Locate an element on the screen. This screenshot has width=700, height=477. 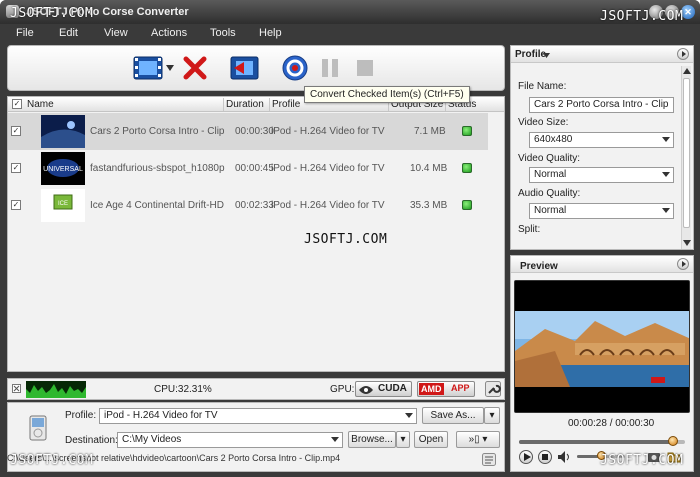
header-duration: Duration is located at coordinates (245, 104).